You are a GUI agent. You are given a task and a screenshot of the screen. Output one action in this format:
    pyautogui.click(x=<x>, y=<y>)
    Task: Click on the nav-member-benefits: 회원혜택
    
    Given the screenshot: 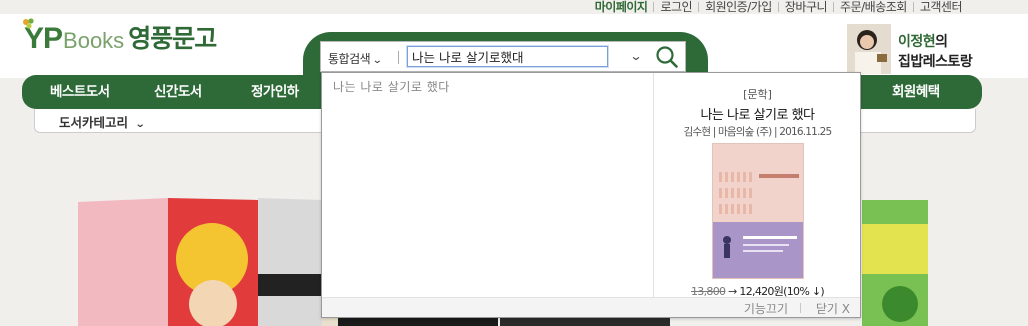 What is the action you would take?
    pyautogui.click(x=916, y=92)
    